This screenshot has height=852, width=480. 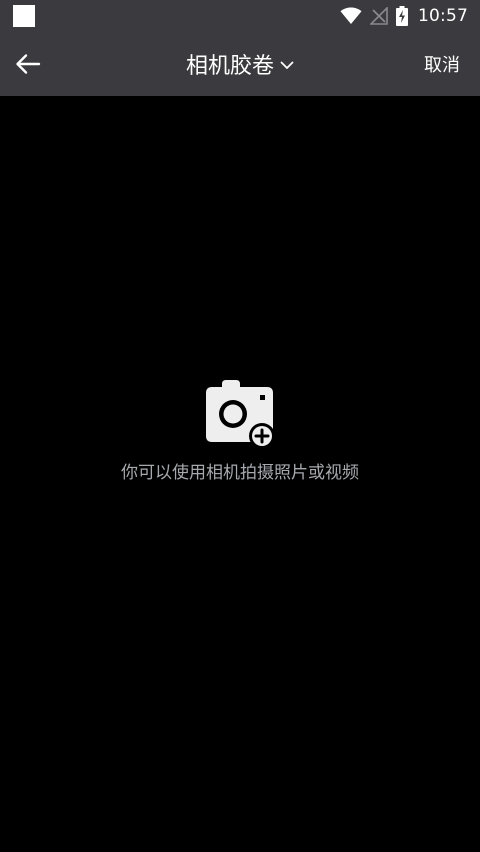 I want to click on camera-plus-icon, so click(x=240, y=416).